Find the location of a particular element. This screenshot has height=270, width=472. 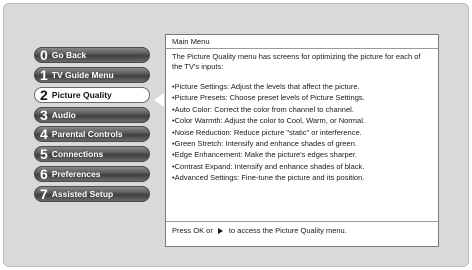

menu-item-label: Picture Quality is located at coordinates (81, 94).